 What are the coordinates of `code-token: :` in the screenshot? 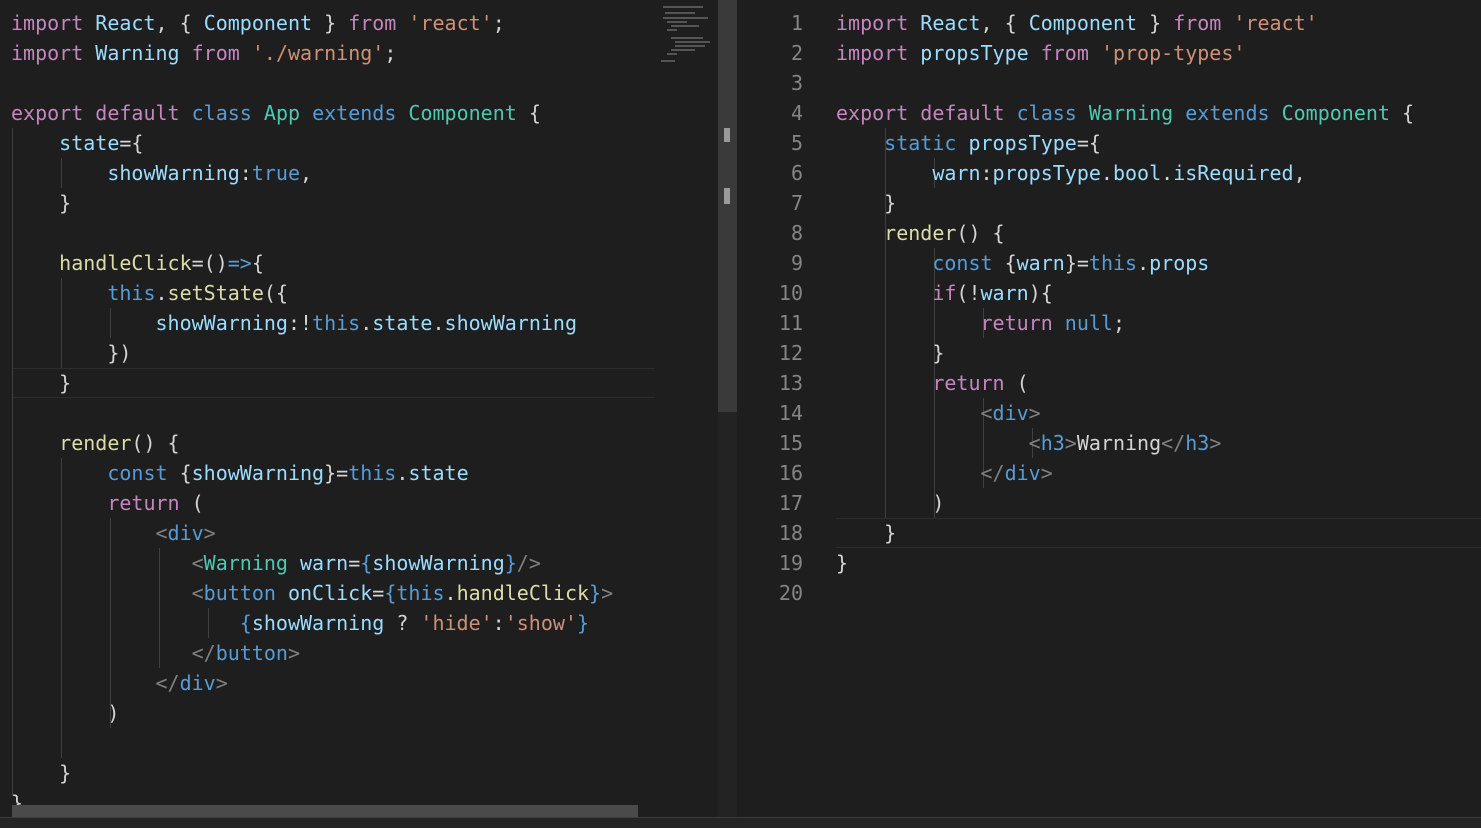 It's located at (245, 173).